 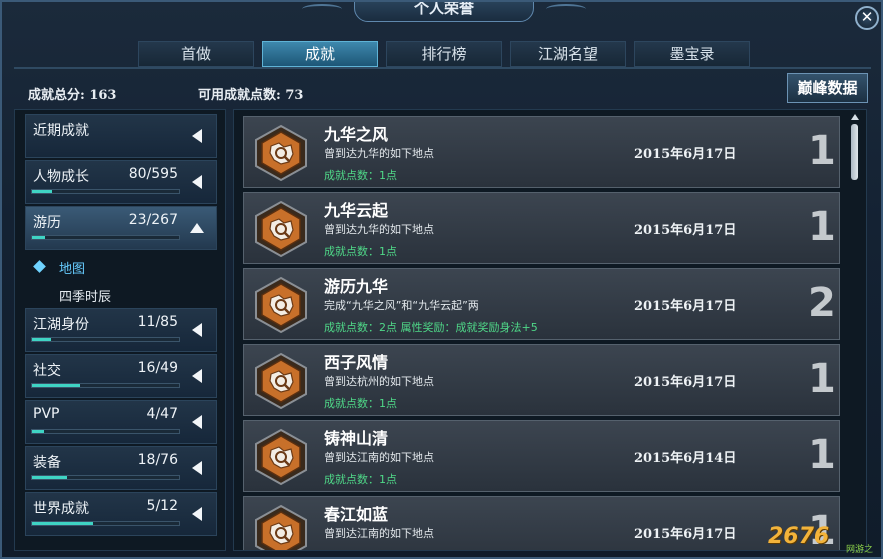 What do you see at coordinates (121, 468) in the screenshot?
I see `category-equipment: 装备 18/76` at bounding box center [121, 468].